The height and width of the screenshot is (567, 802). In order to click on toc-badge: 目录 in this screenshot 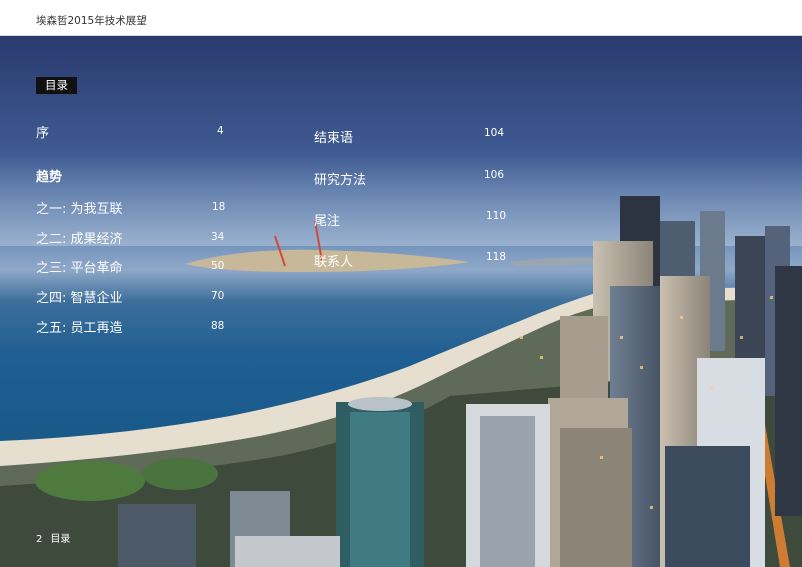, I will do `click(56, 85)`.